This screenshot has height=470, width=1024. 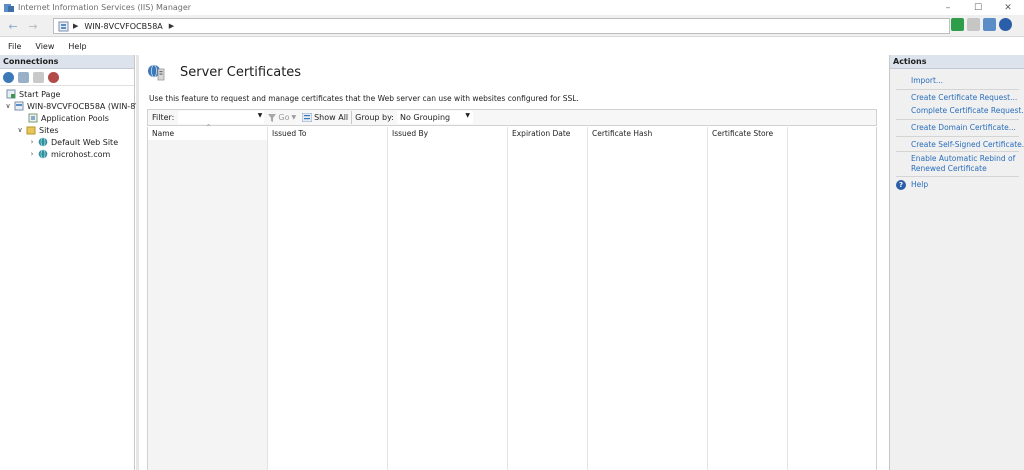 What do you see at coordinates (973, 24) in the screenshot?
I see `stop-icon` at bounding box center [973, 24].